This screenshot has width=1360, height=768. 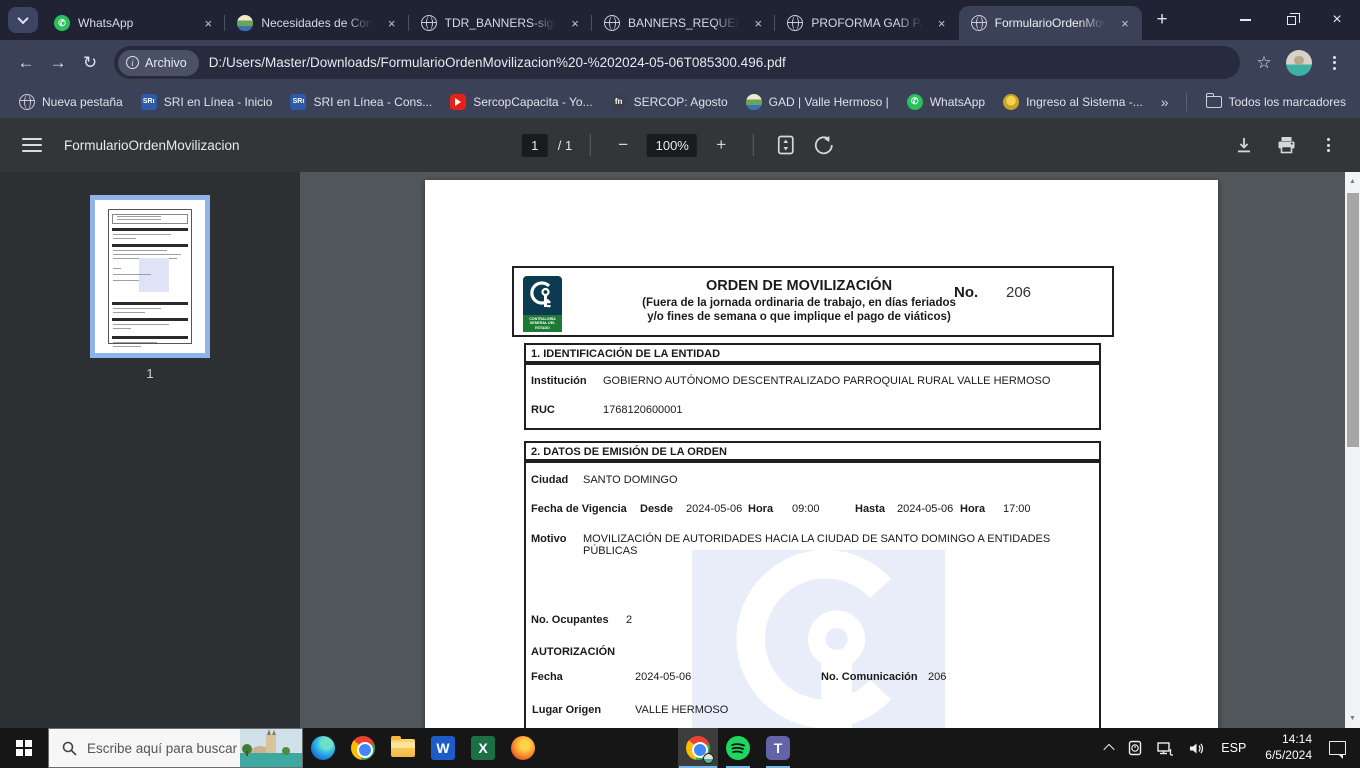 What do you see at coordinates (1341, 748) in the screenshot?
I see `action-center-button` at bounding box center [1341, 748].